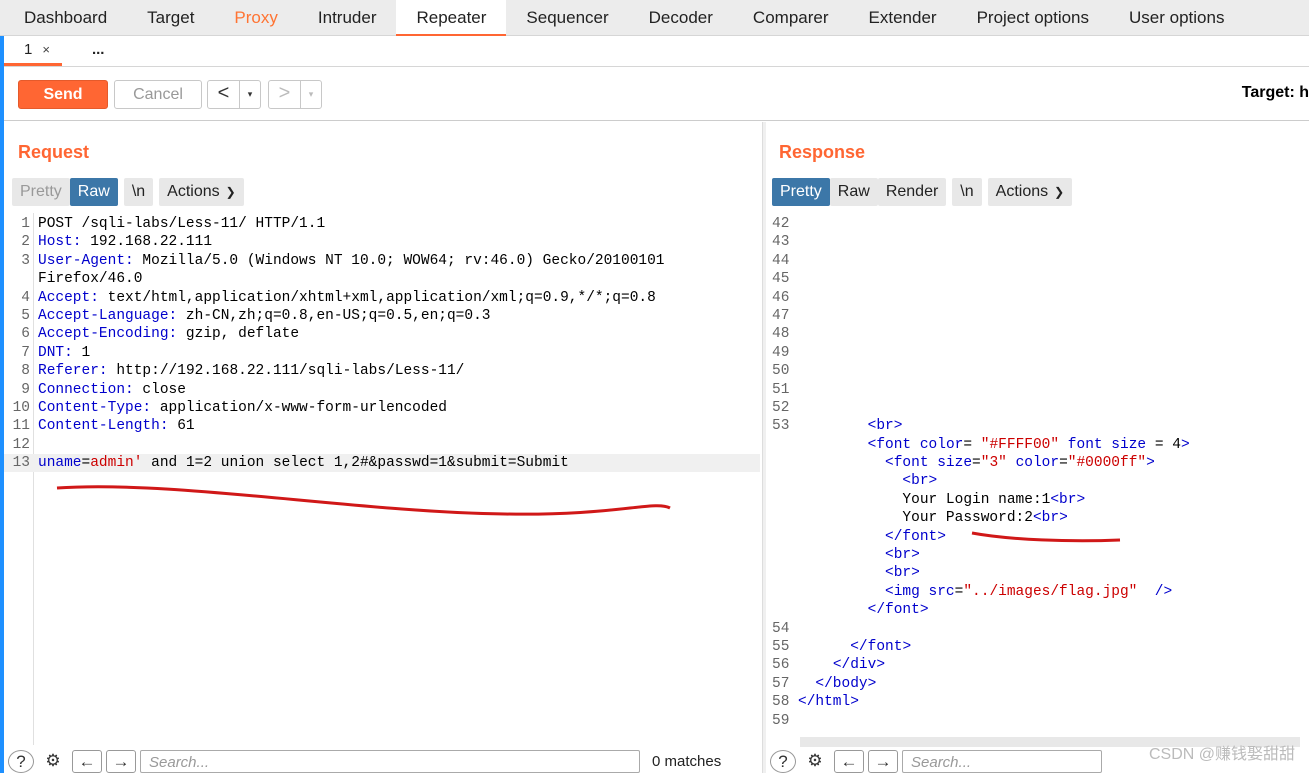  What do you see at coordinates (791, 18) in the screenshot?
I see `tab-comparer: Comparer` at bounding box center [791, 18].